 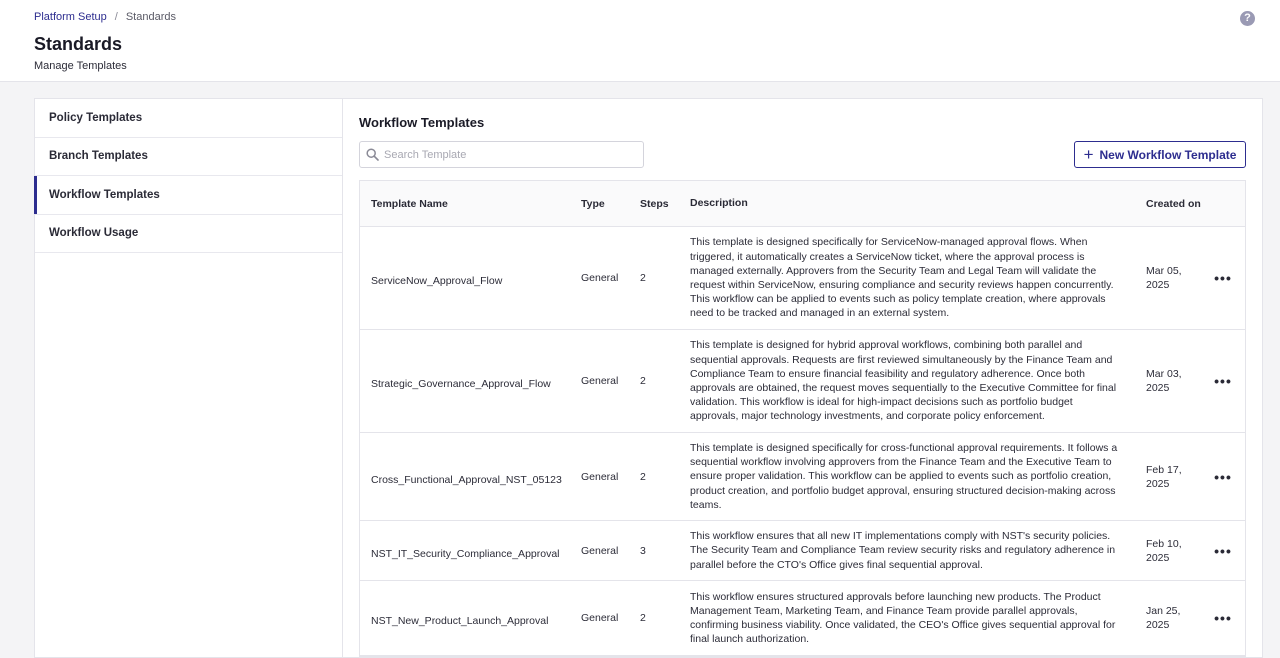 What do you see at coordinates (70, 17) in the screenshot?
I see `breadcrumb-platform-setup: Platform Setup` at bounding box center [70, 17].